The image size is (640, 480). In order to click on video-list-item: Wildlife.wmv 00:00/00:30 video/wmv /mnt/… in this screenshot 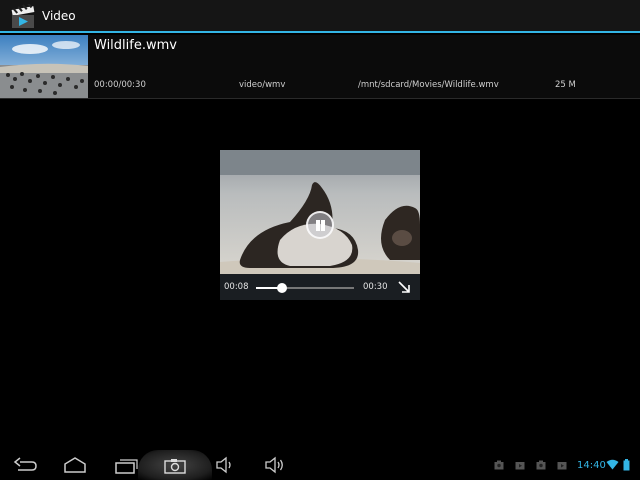, I will do `click(320, 67)`.